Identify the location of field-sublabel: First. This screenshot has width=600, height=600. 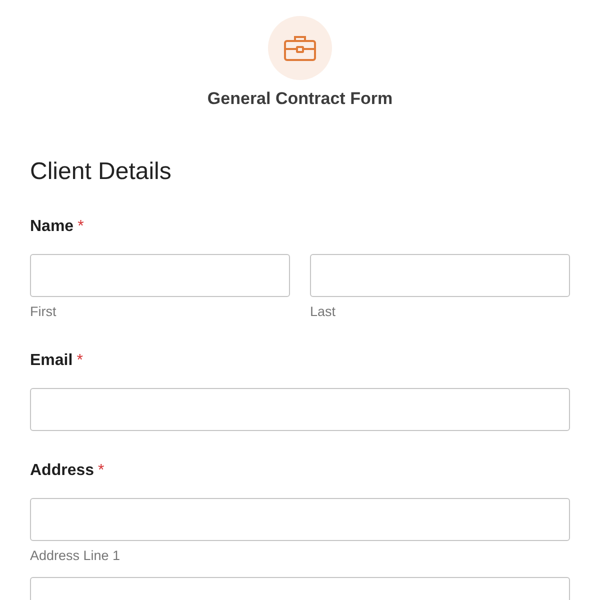
(44, 312).